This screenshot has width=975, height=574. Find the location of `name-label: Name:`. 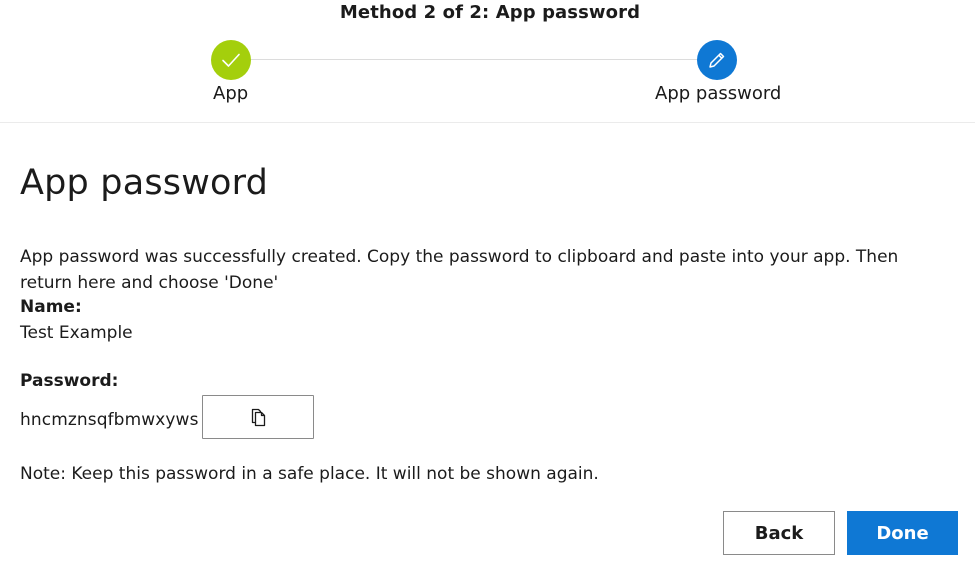

name-label: Name: is located at coordinates (51, 307).